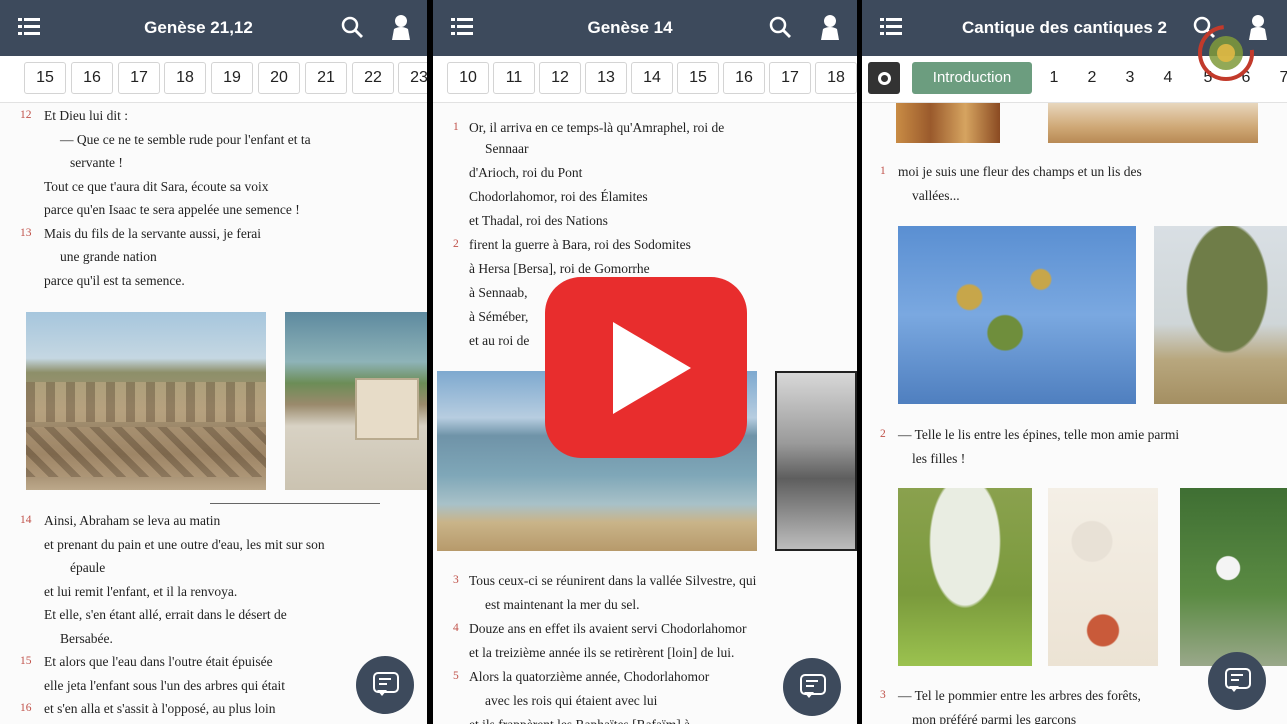 This screenshot has height=724, width=1287. Describe the element at coordinates (1233, 577) in the screenshot. I see `flower-photo` at that location.